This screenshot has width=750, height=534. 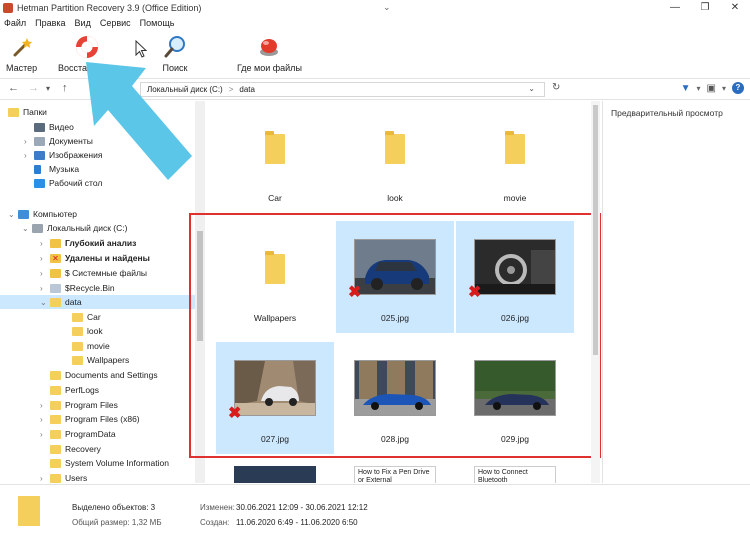 What do you see at coordinates (86, 317) in the screenshot?
I see `tree-item-car: Car` at bounding box center [86, 317].